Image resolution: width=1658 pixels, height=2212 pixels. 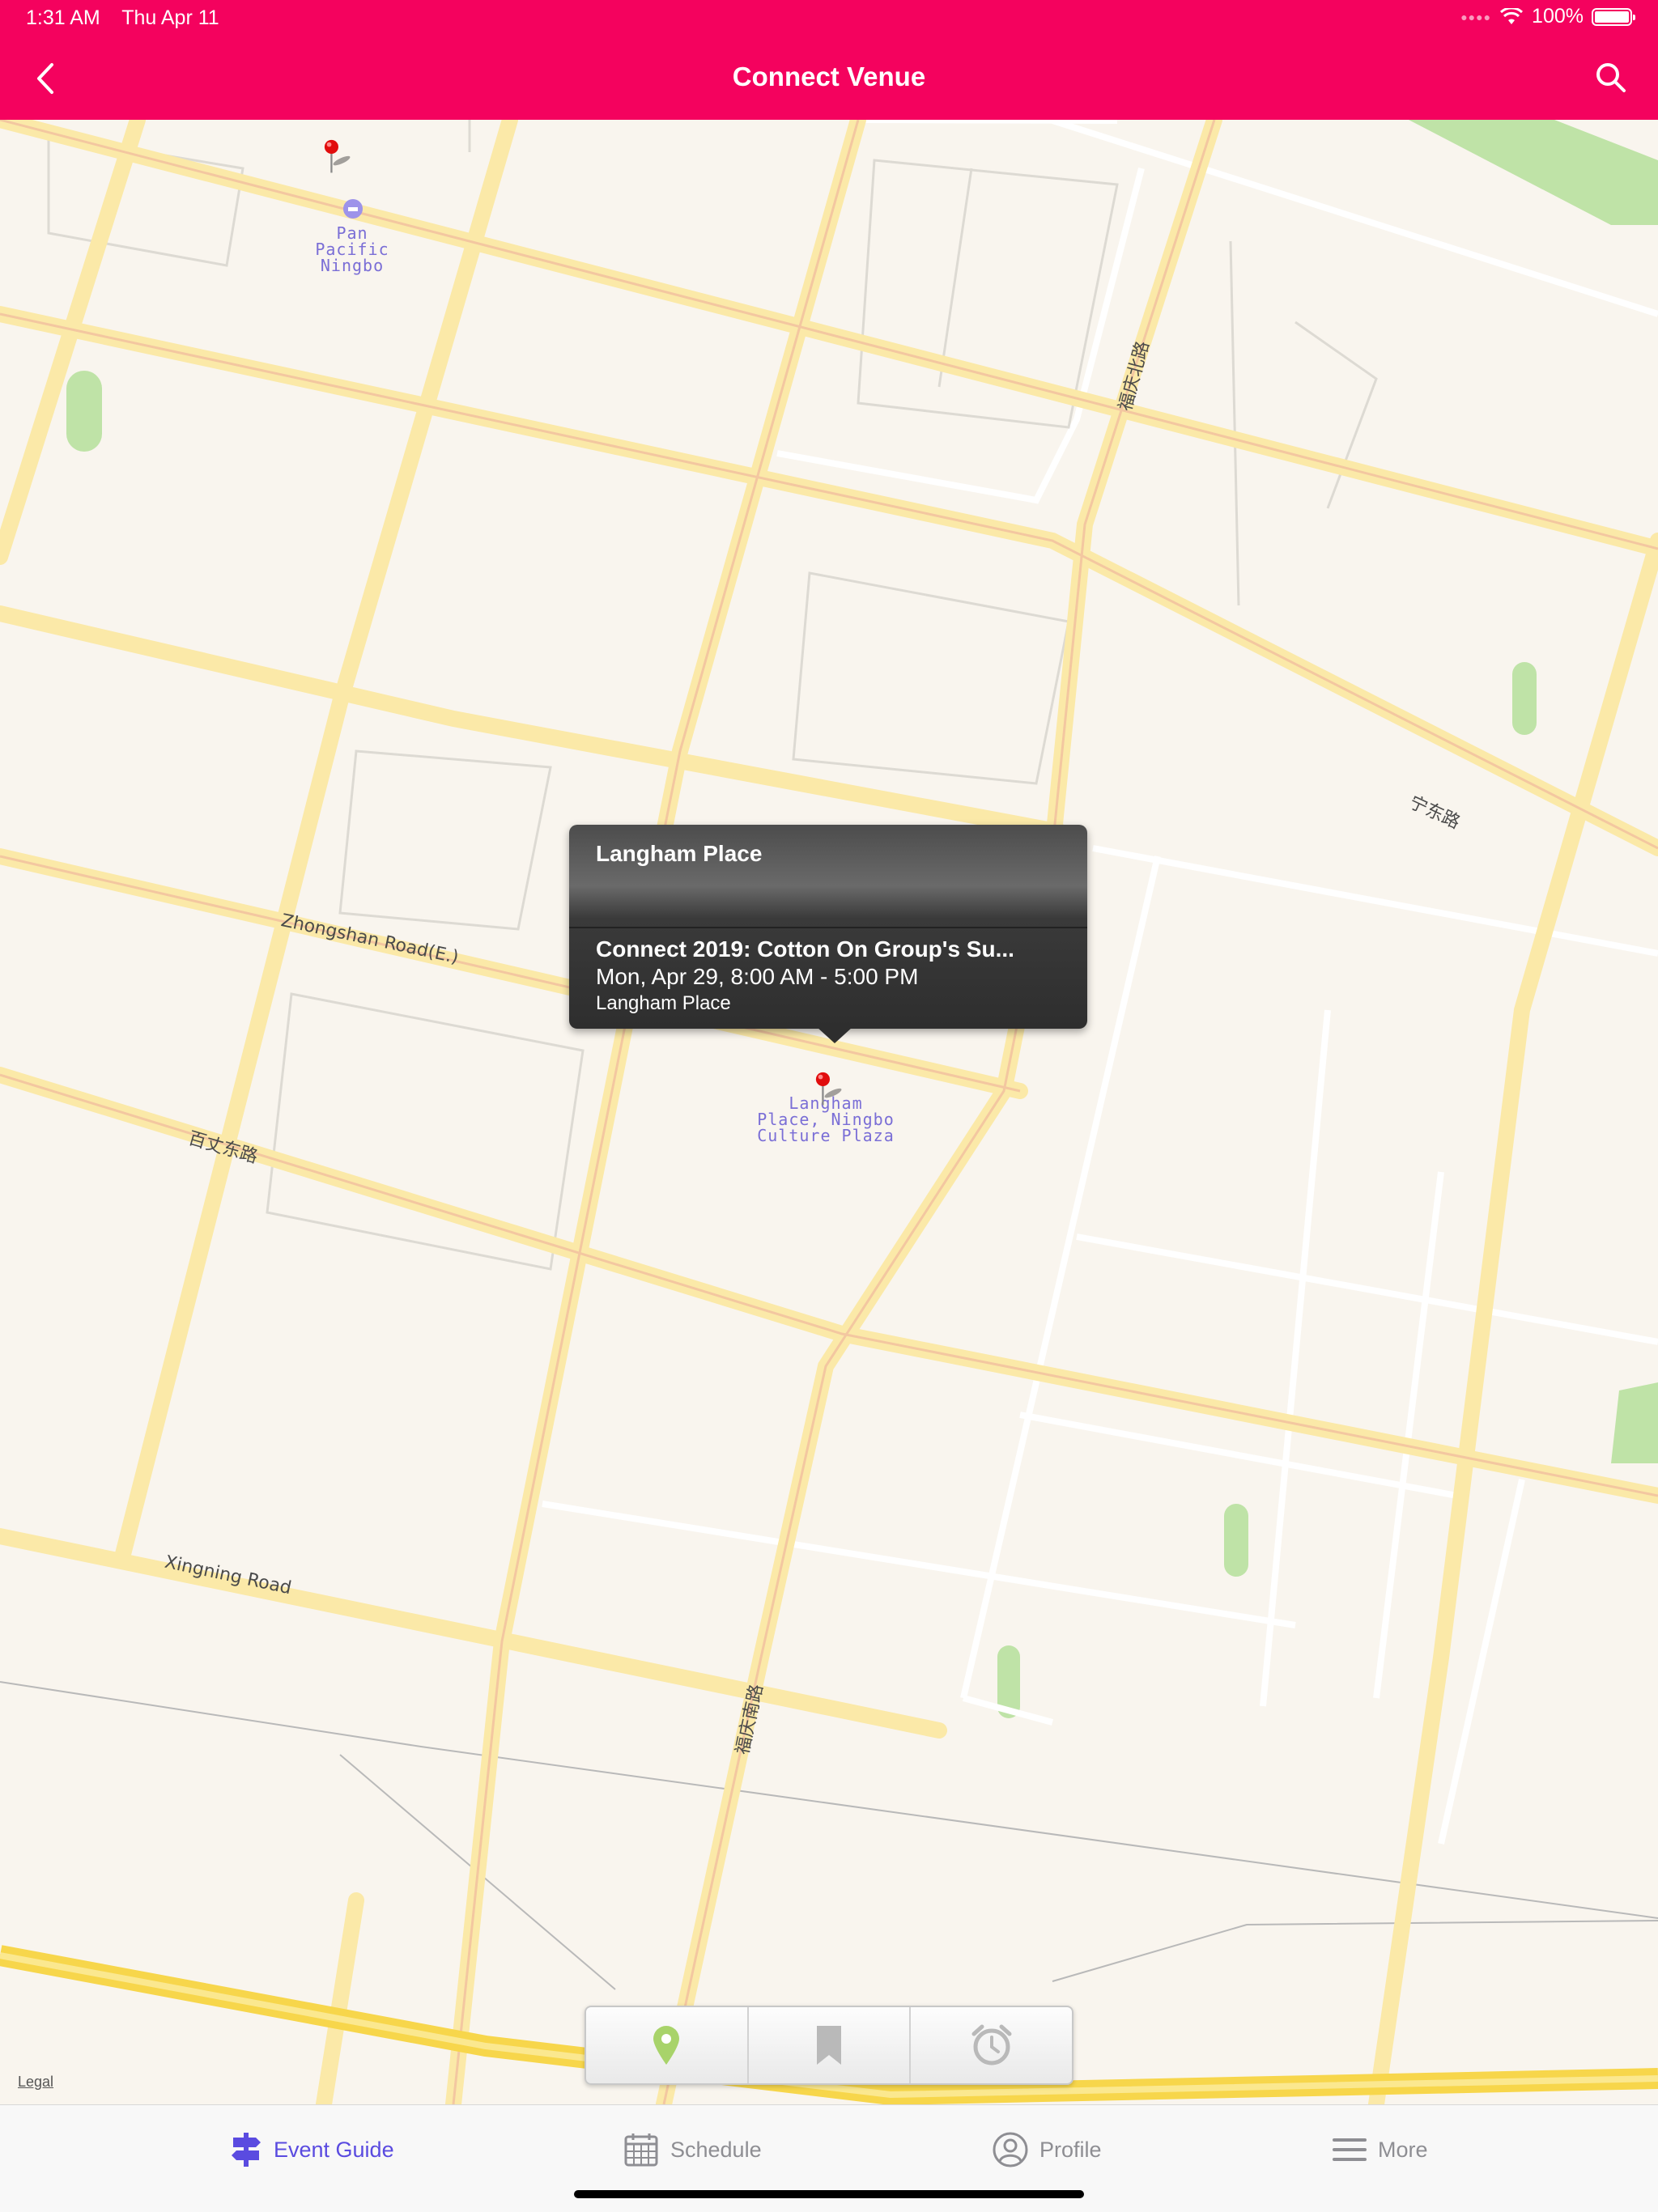 I want to click on map-pin-pan-pacific, so click(x=338, y=157).